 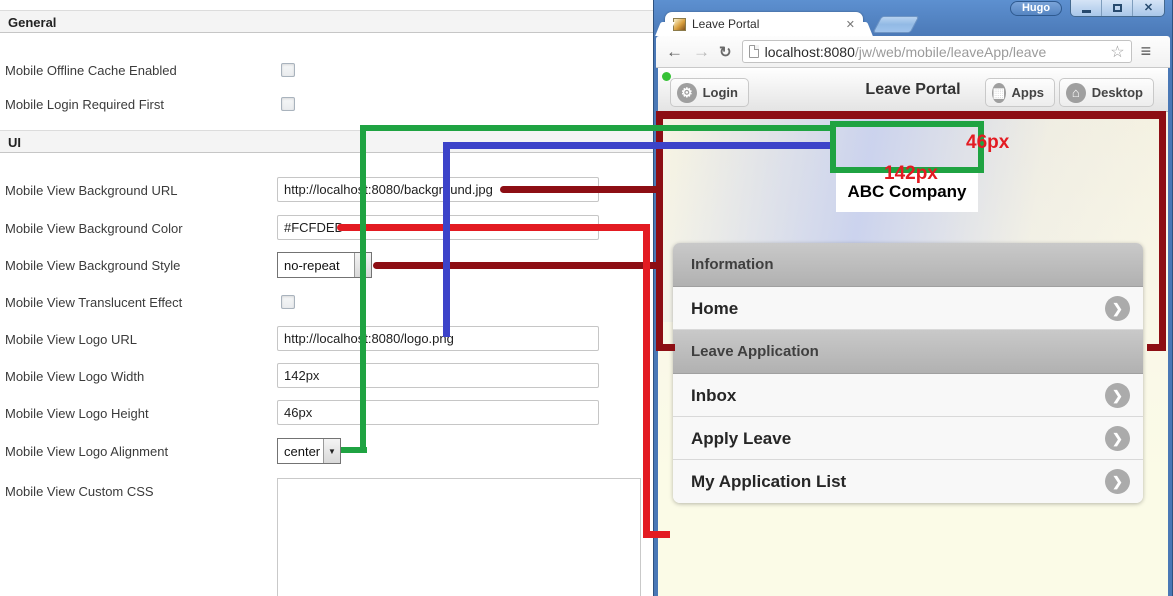 What do you see at coordinates (1117, 92) in the screenshot?
I see `desktop-label: Desktop` at bounding box center [1117, 92].